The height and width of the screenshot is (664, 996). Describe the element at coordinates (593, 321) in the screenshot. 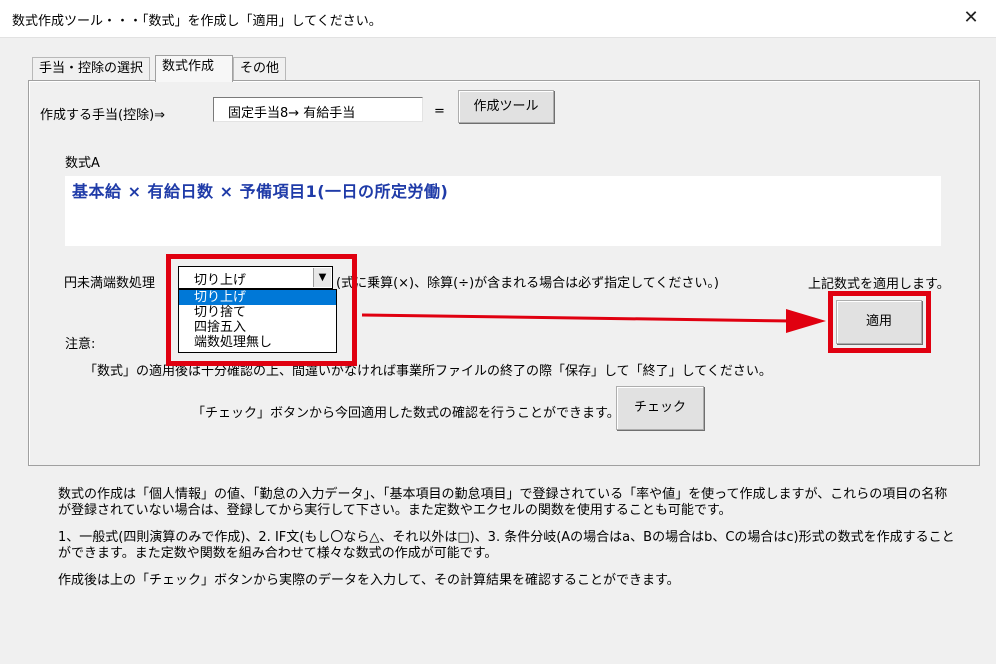

I see `arrow-right-icon` at that location.